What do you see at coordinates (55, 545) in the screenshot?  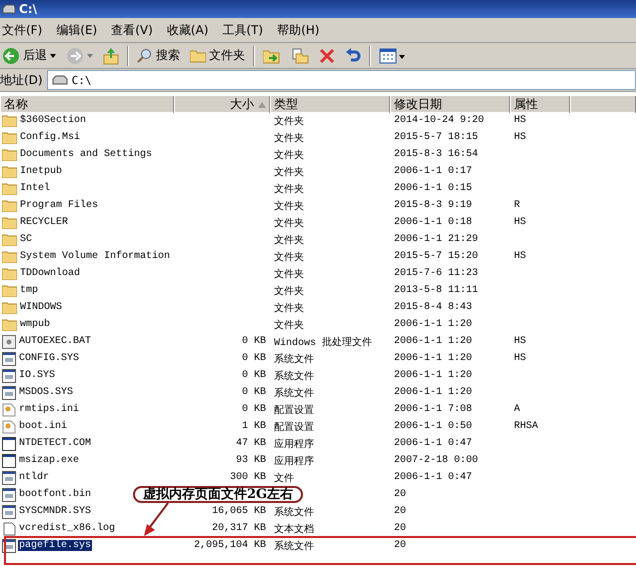 I see `file-name: pagefile.sys` at bounding box center [55, 545].